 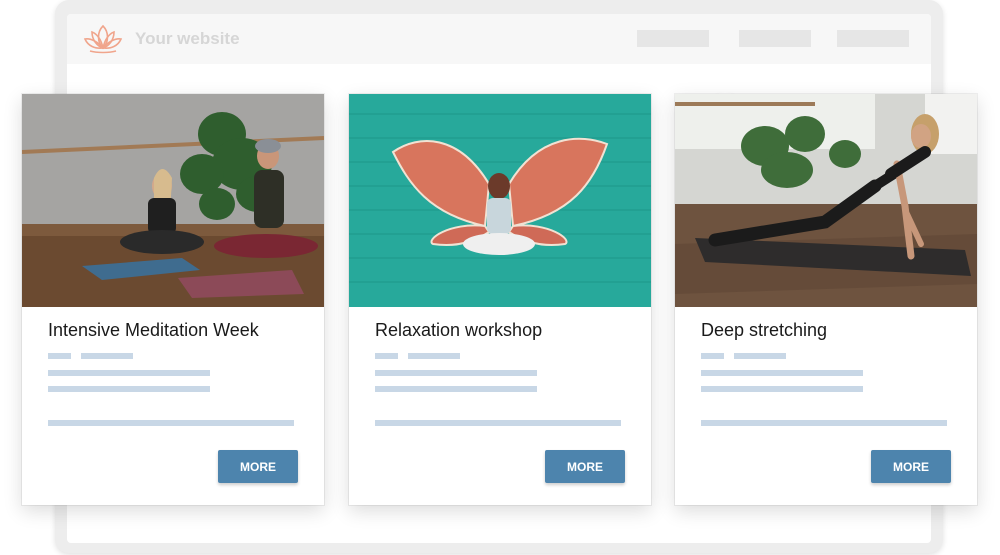 I want to click on site-title: Your website, so click(x=187, y=39).